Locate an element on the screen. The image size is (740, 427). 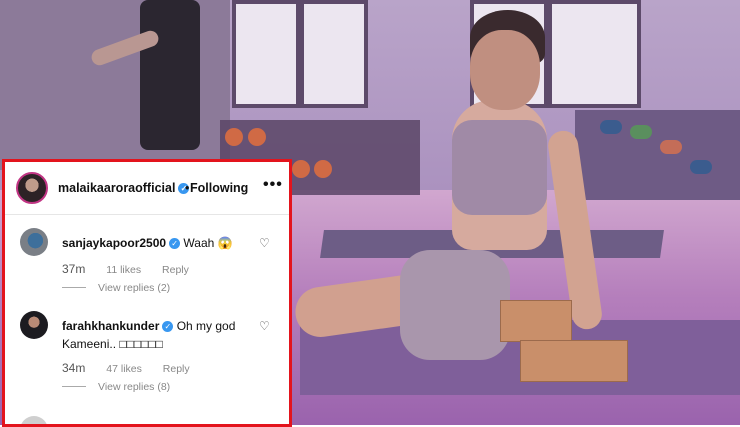
comment-meta: 34m 47 likes Reply is located at coordinates (135, 368).